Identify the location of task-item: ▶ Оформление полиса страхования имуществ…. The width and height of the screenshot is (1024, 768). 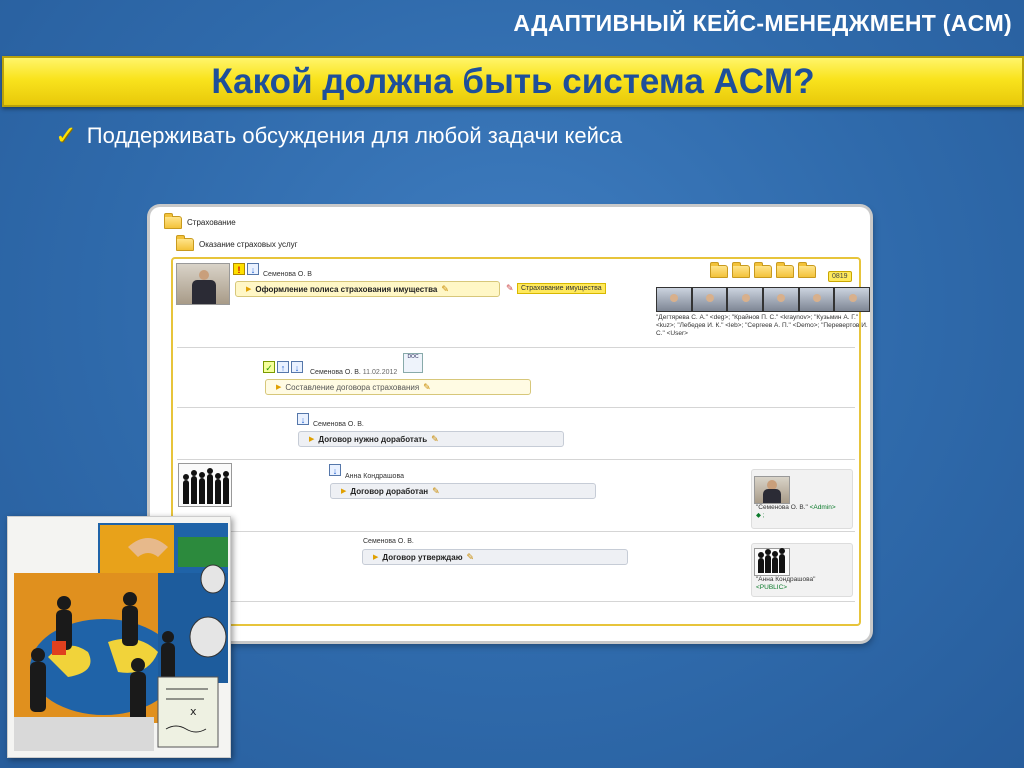
(367, 289).